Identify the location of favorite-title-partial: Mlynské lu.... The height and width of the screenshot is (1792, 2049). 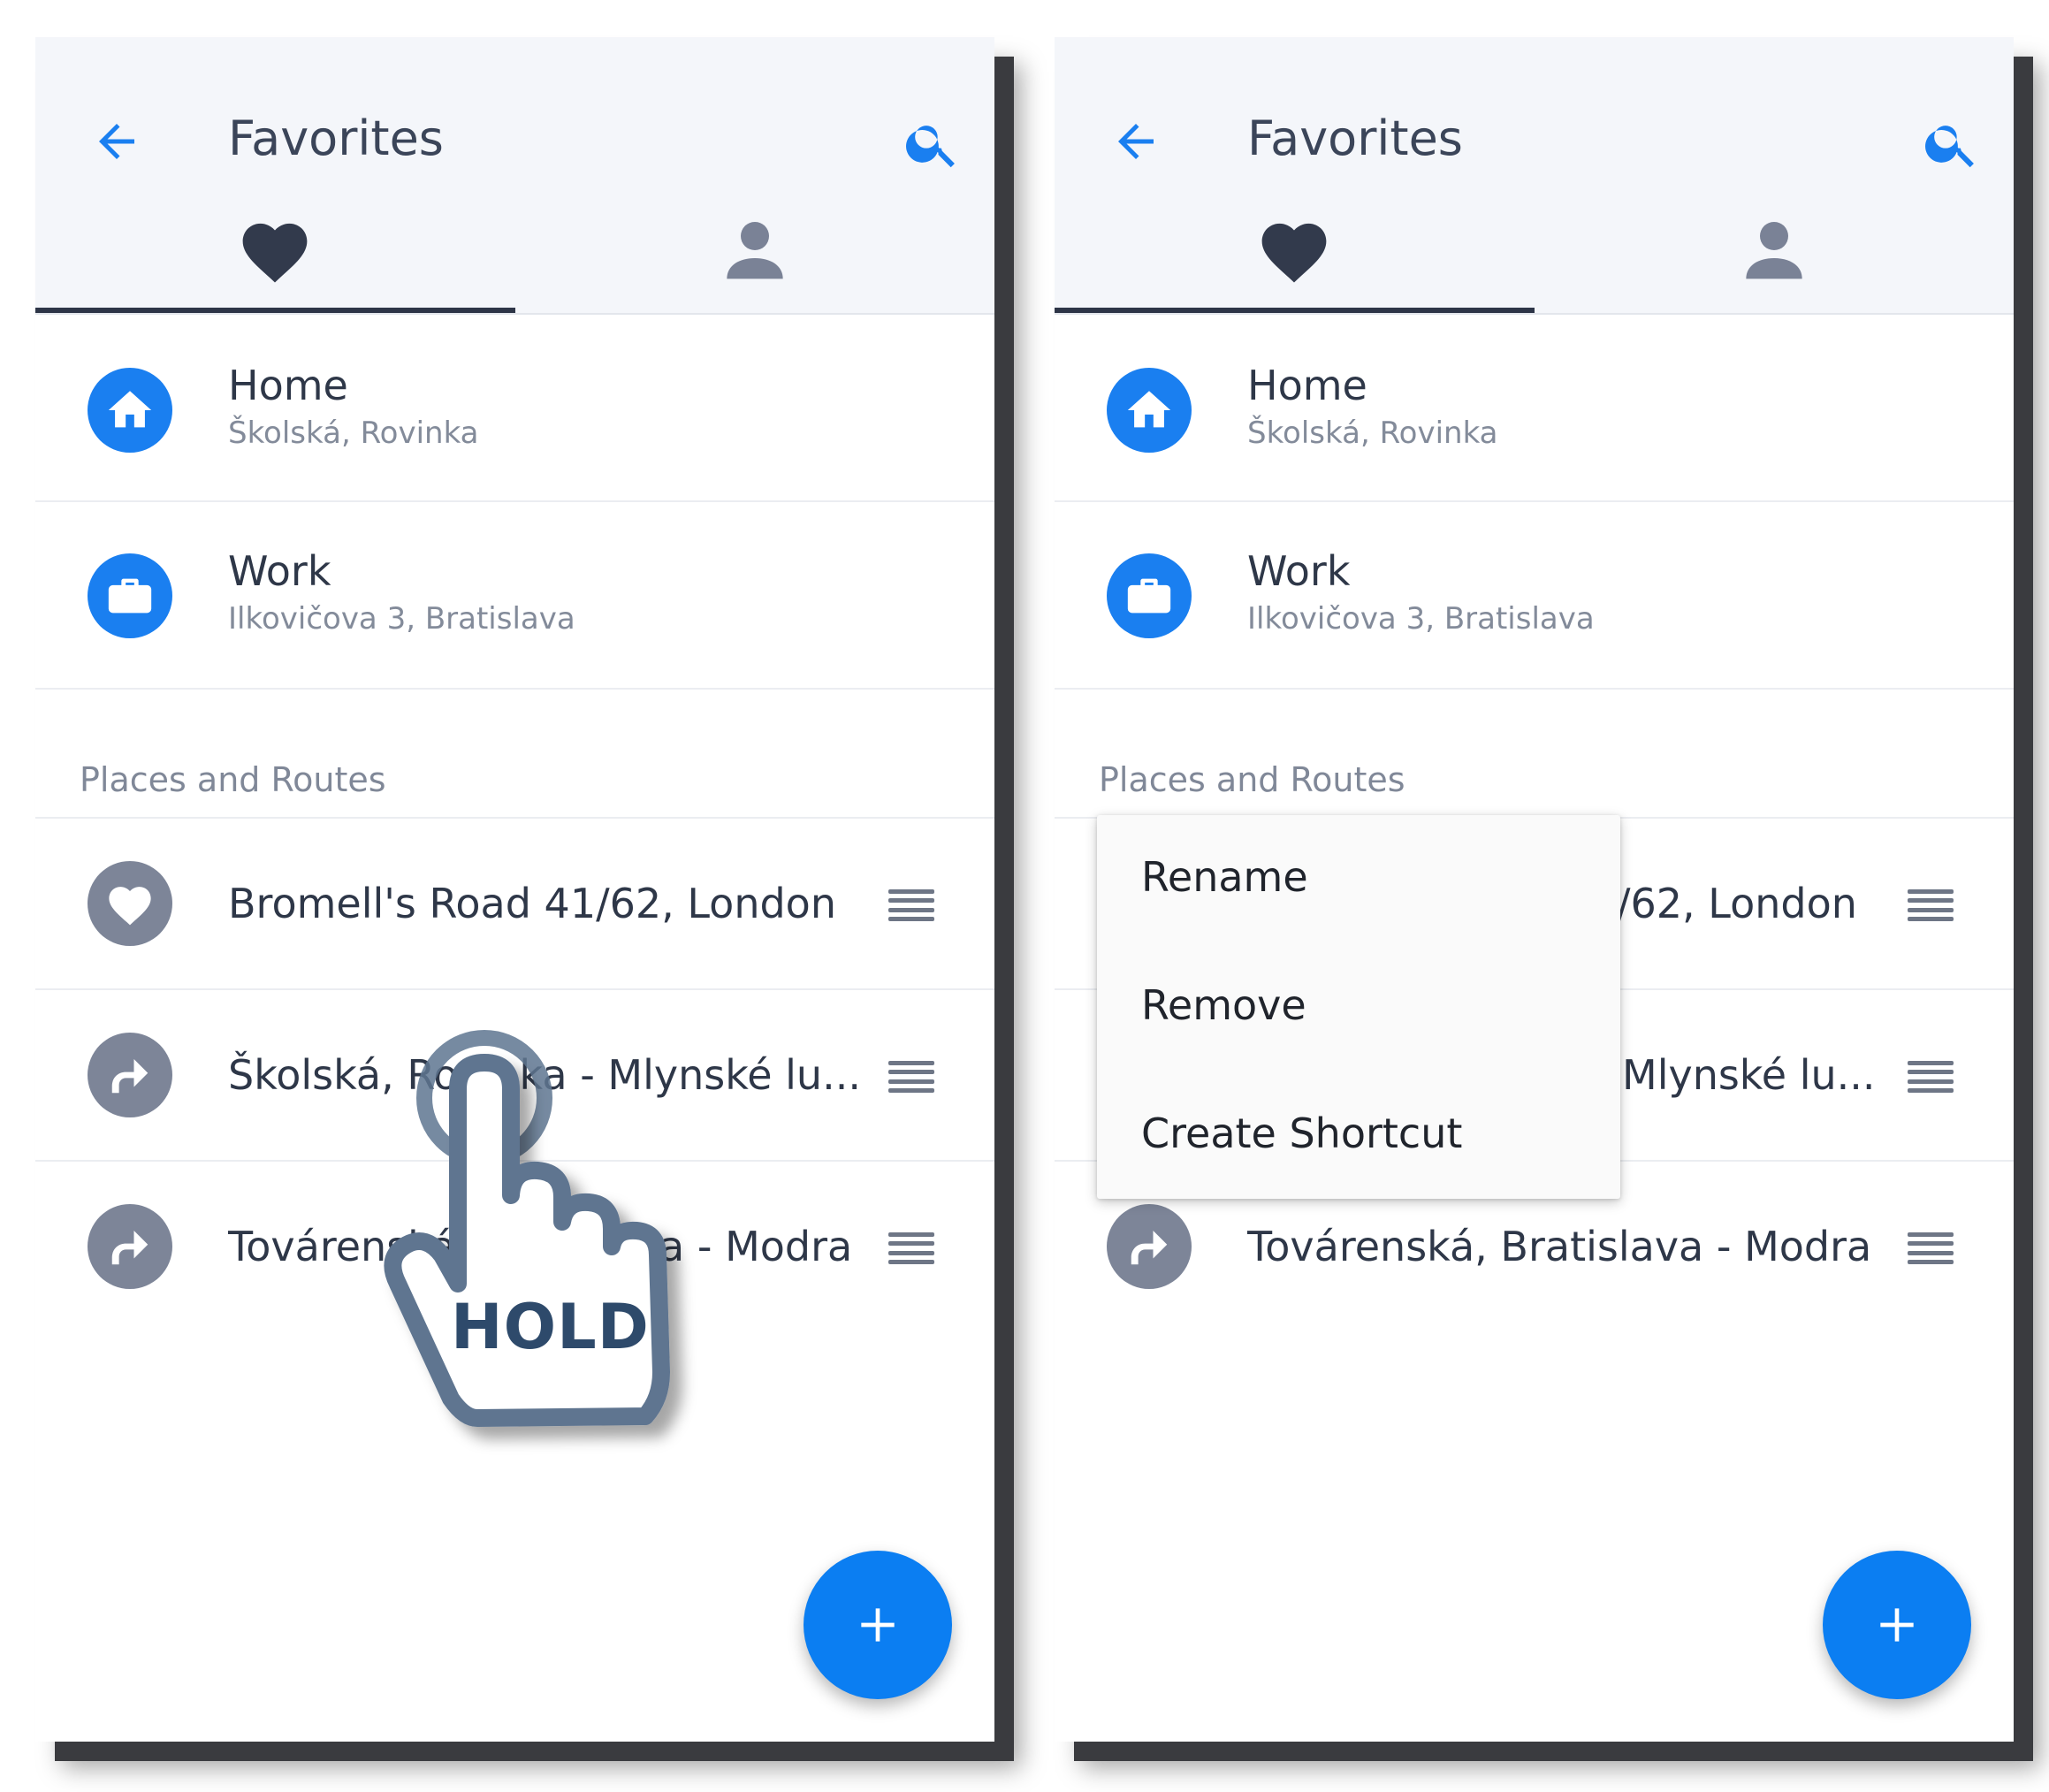
(1749, 1075).